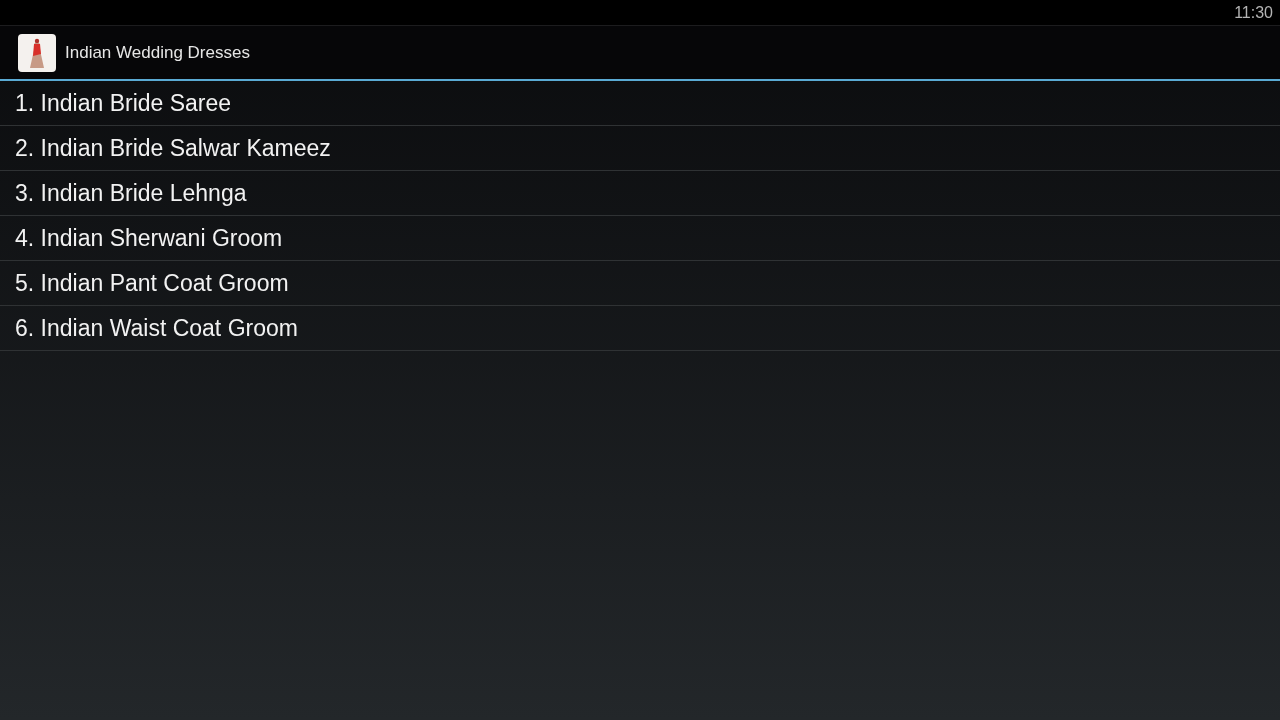  Describe the element at coordinates (37, 52) in the screenshot. I see `dress-icon` at that location.